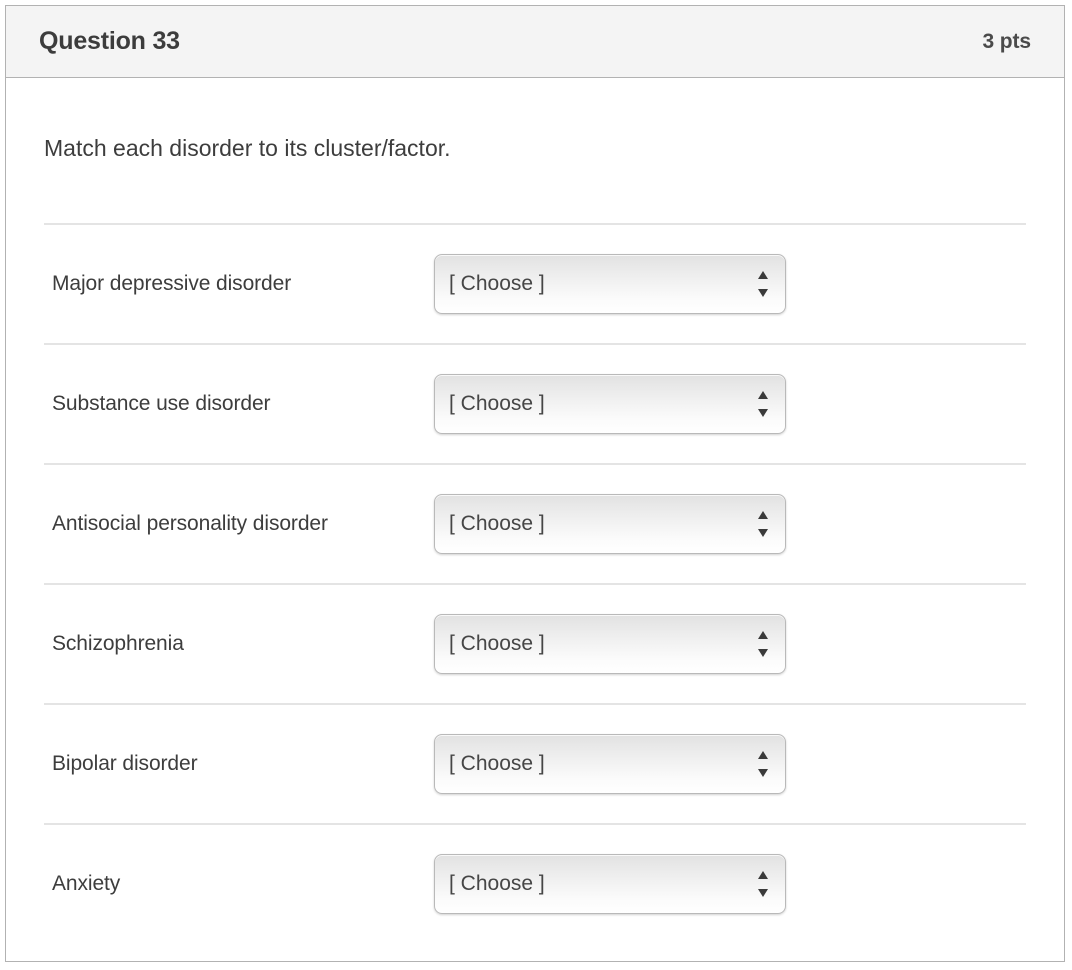 The width and height of the screenshot is (1072, 970). What do you see at coordinates (118, 643) in the screenshot?
I see `match-item-label: Schizophrenia` at bounding box center [118, 643].